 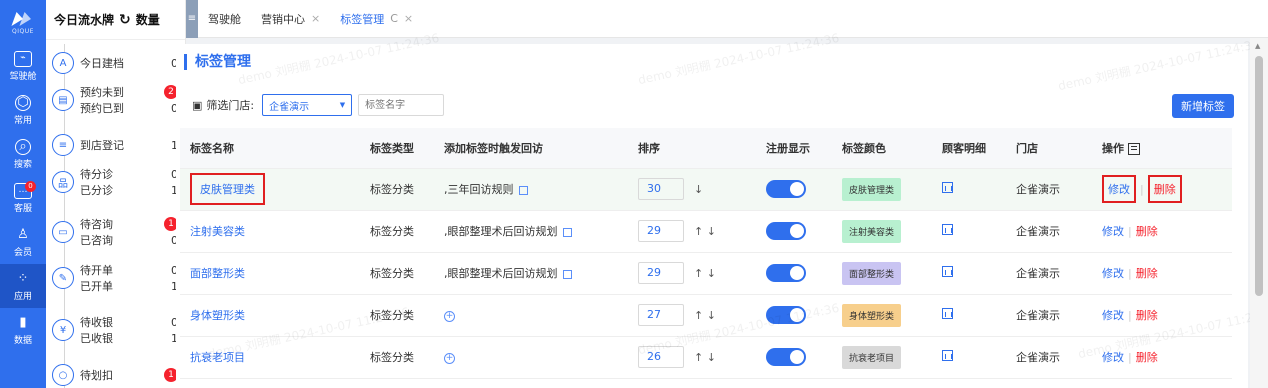 I want to click on flow-row: ✎ 待开单 0 已开单 1, so click(x=117, y=278).